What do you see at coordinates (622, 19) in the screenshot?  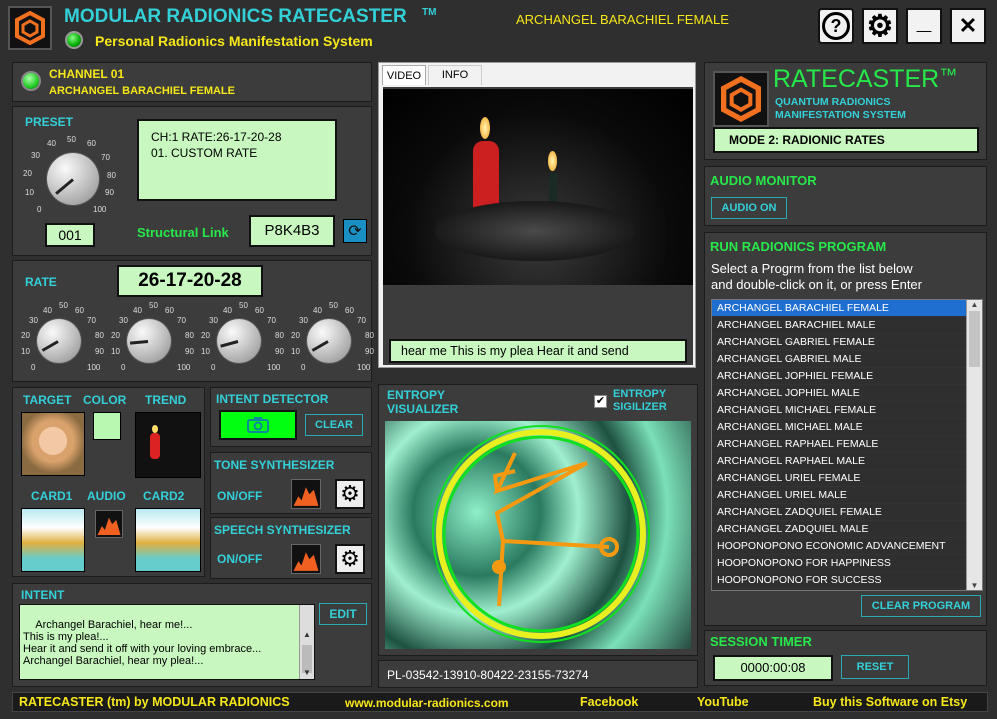 I see `current-program-header: ARCHANGEL BARACHIEL FEMALE` at bounding box center [622, 19].